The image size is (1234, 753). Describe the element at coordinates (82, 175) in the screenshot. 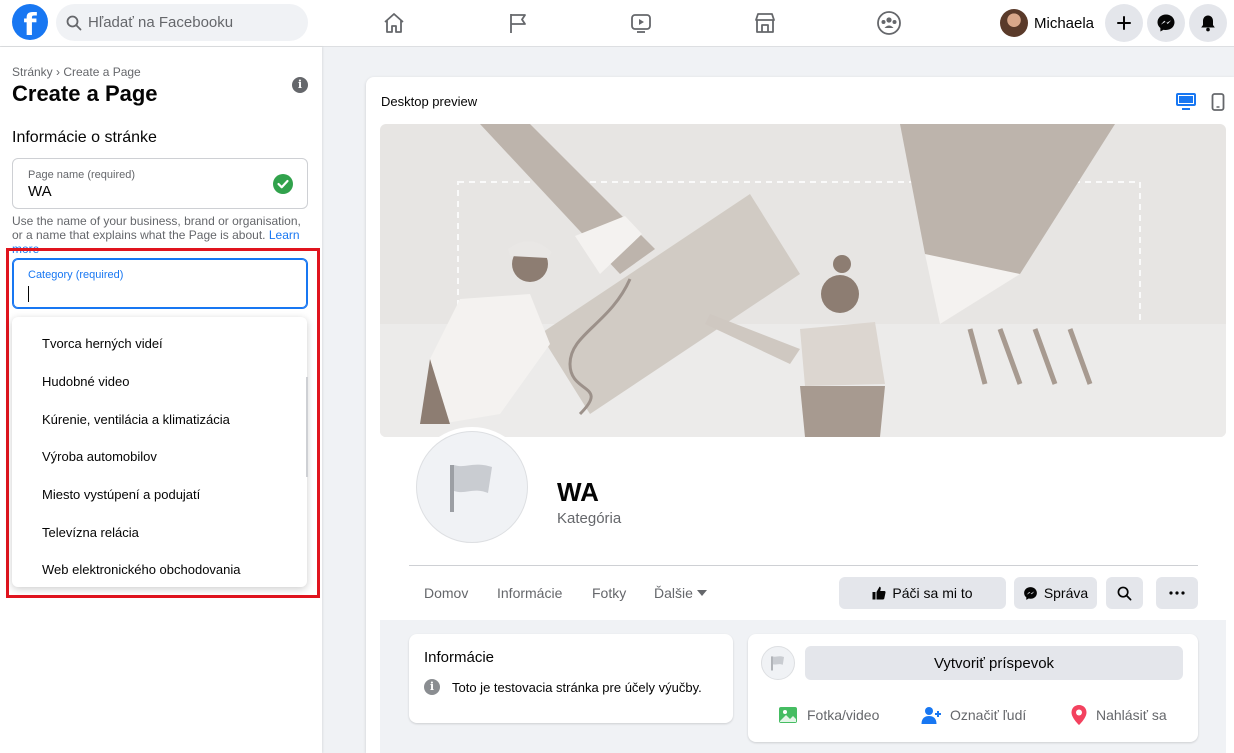

I see `page-name-label: Page name (required)` at that location.